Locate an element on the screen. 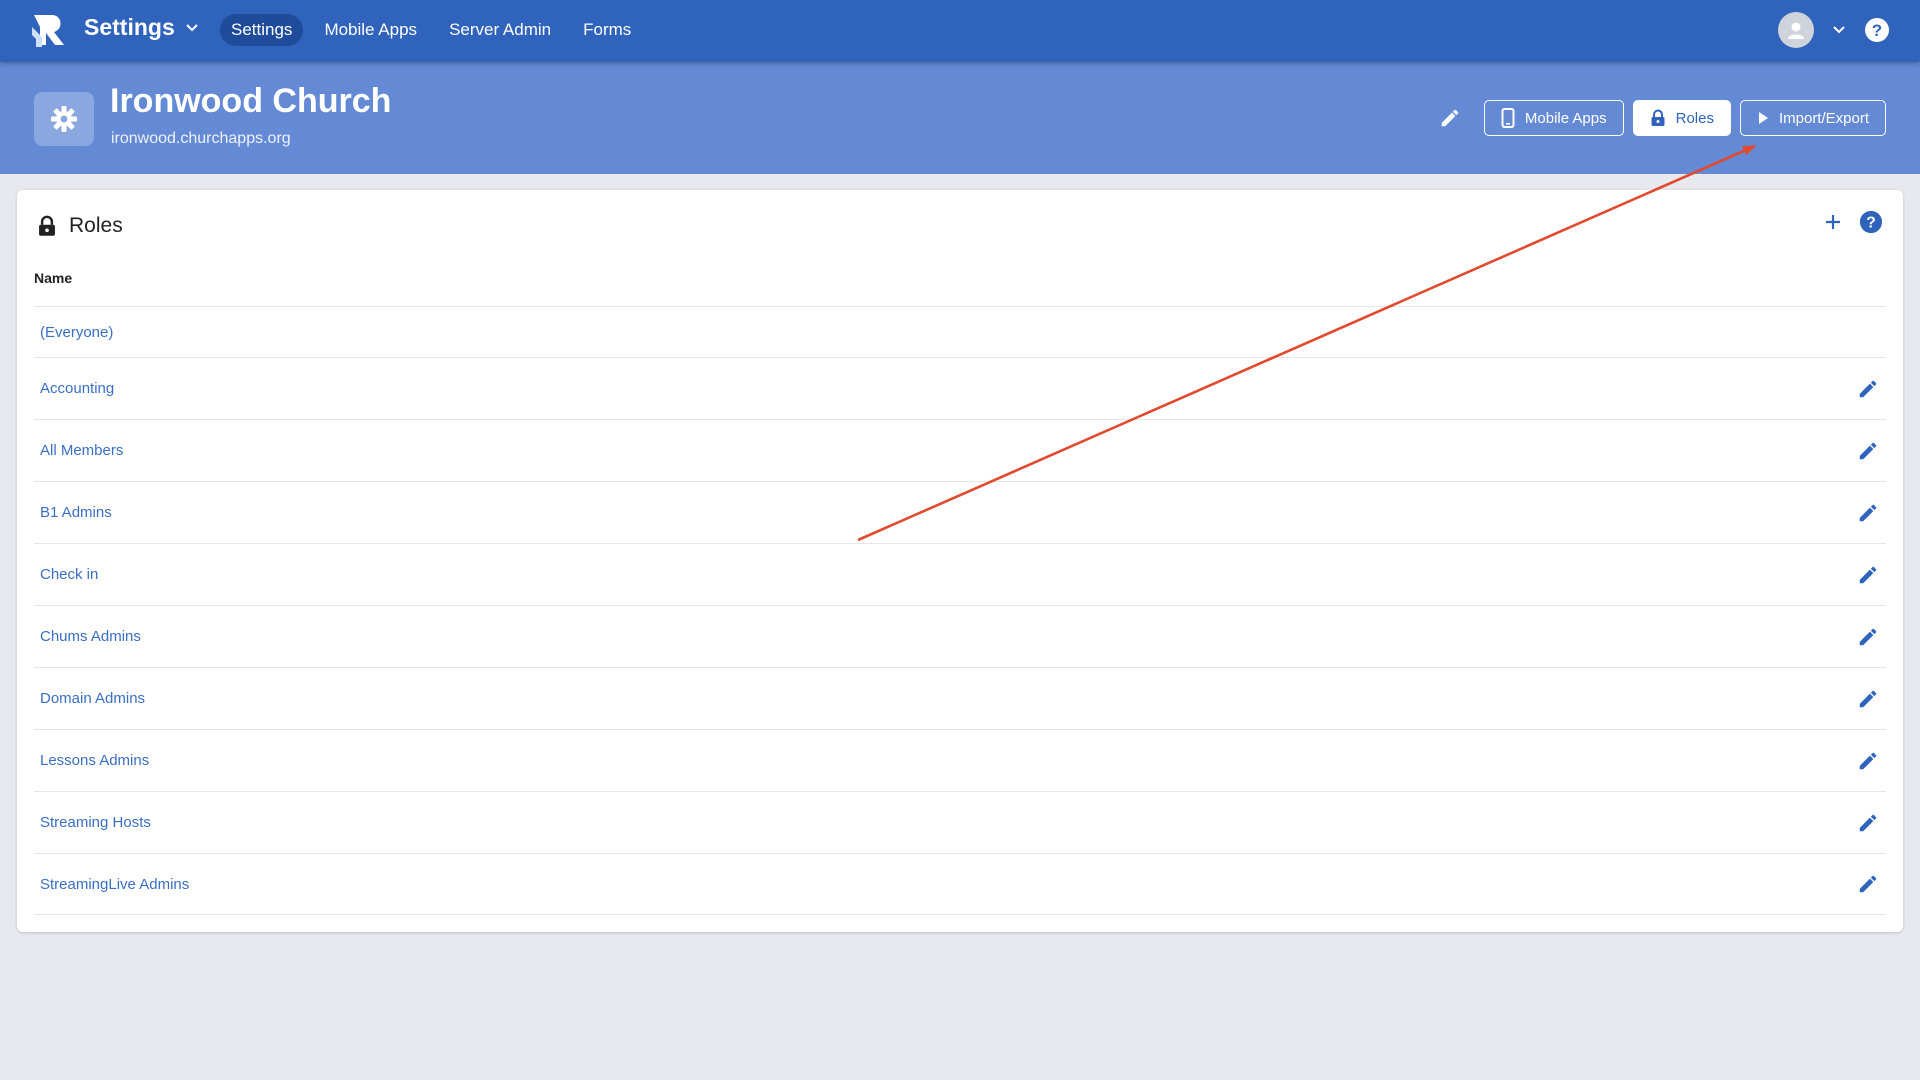 This screenshot has height=1080, width=1920. role-link: Chums Admins is located at coordinates (90, 636).